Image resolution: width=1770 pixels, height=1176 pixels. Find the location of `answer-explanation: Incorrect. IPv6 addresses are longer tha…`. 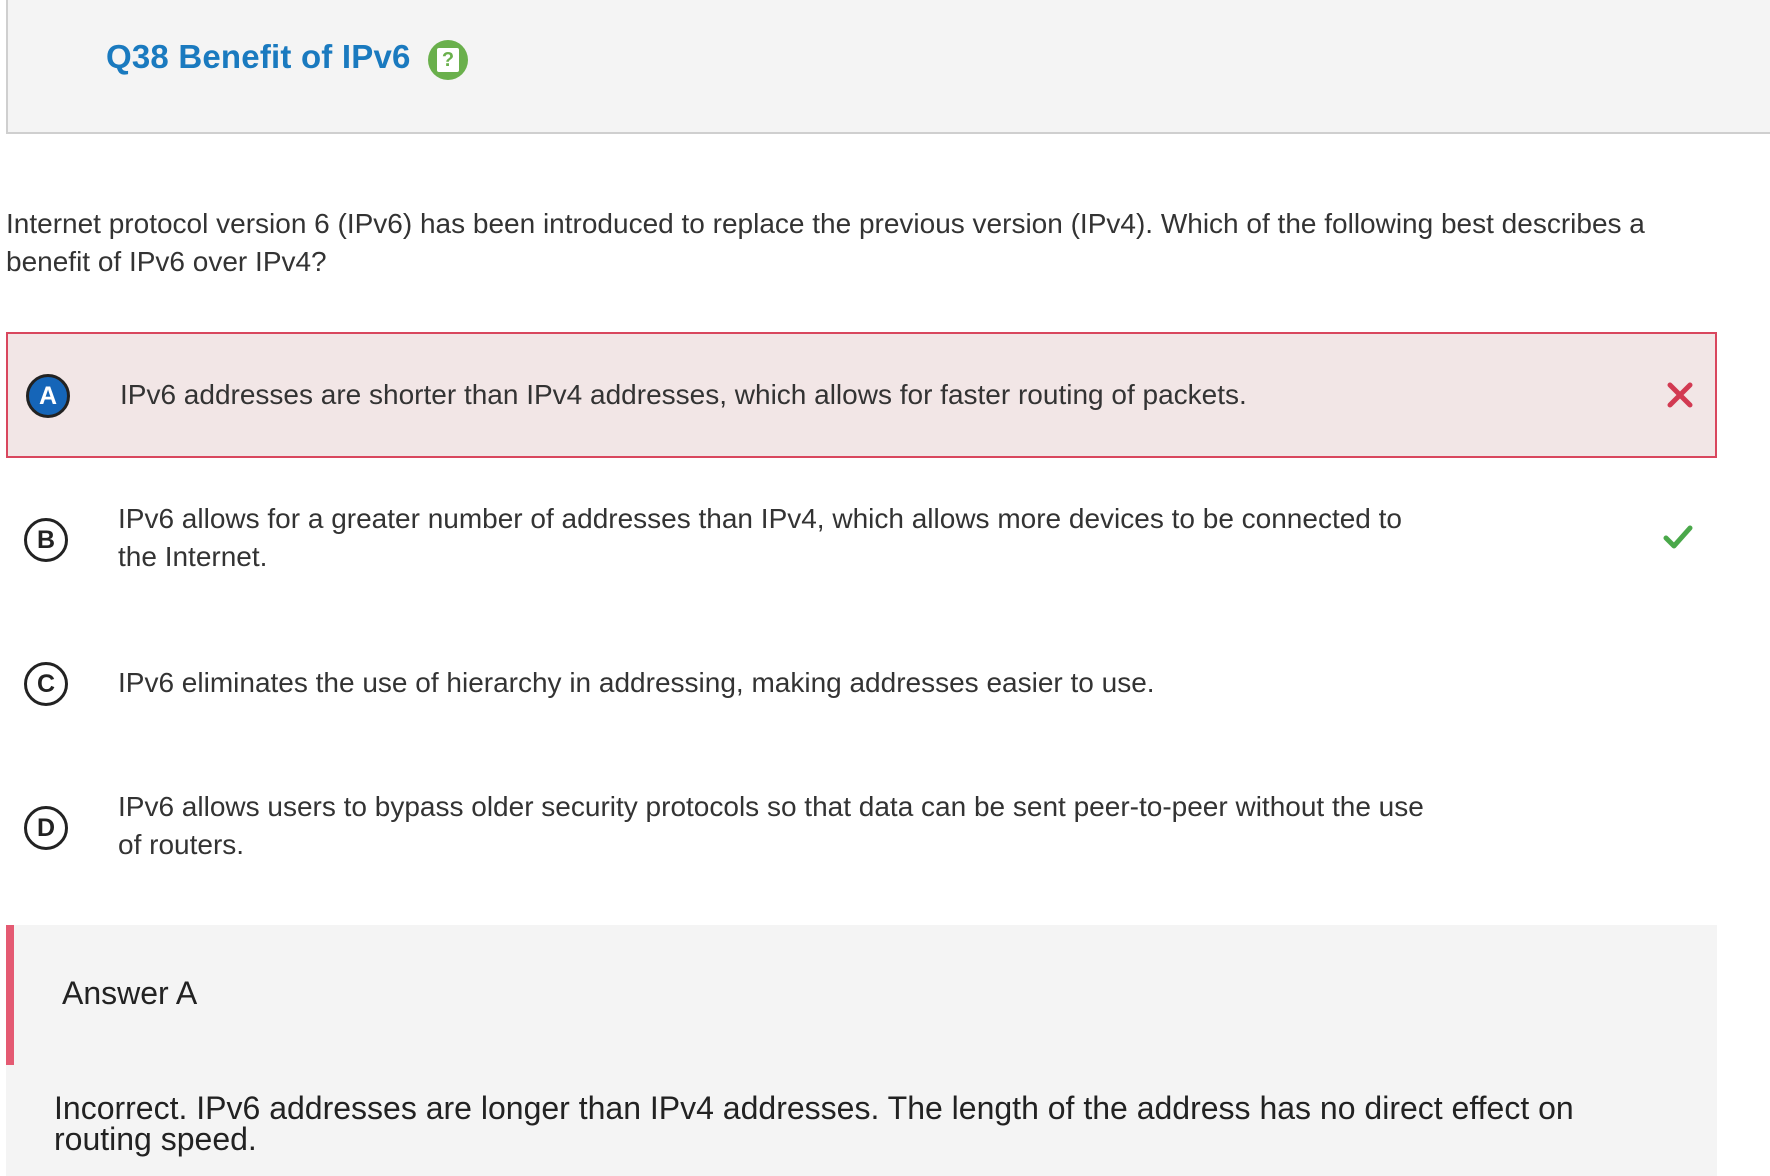

answer-explanation: Incorrect. IPv6 addresses are longer tha… is located at coordinates (814, 1123).